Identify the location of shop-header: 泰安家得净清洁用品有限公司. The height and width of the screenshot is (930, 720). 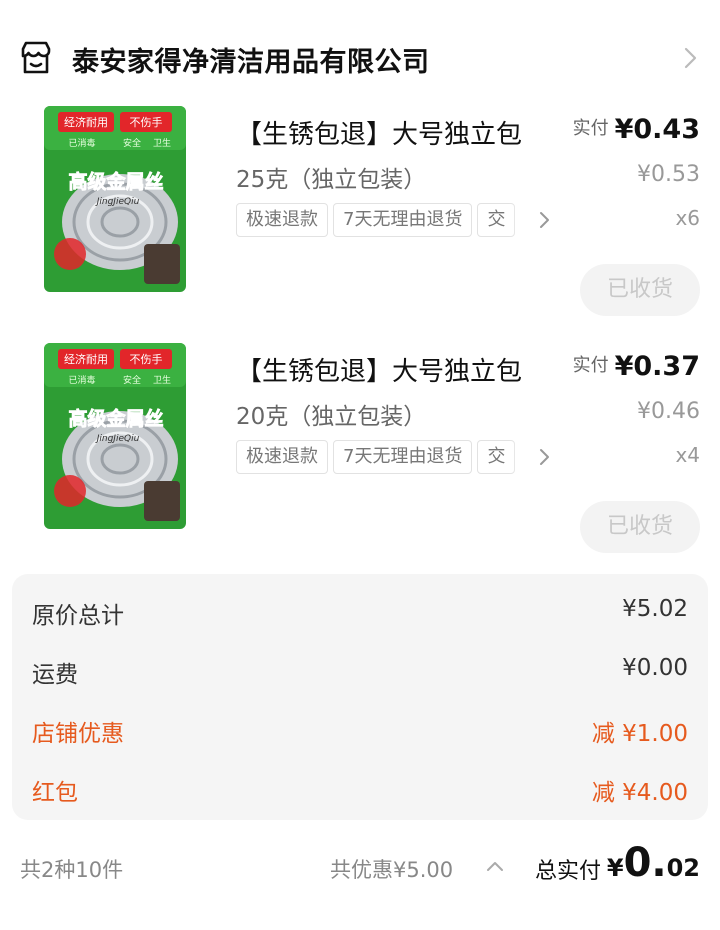
(360, 58).